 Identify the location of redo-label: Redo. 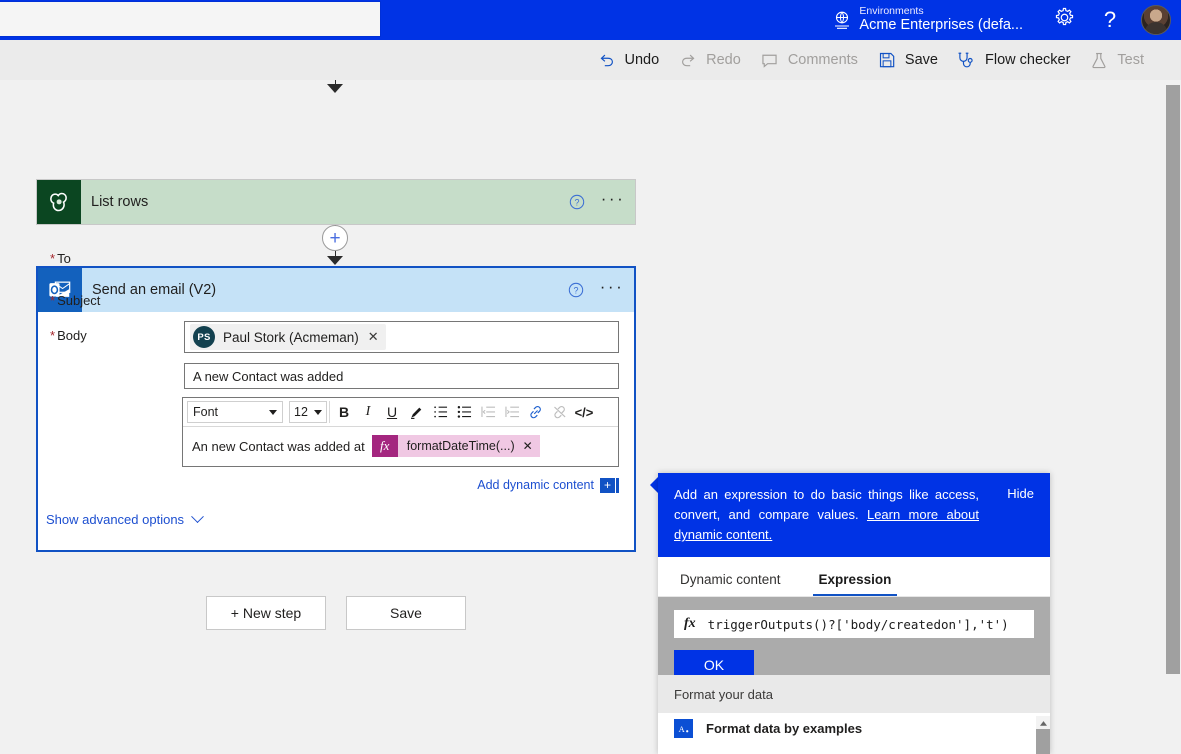
(723, 60).